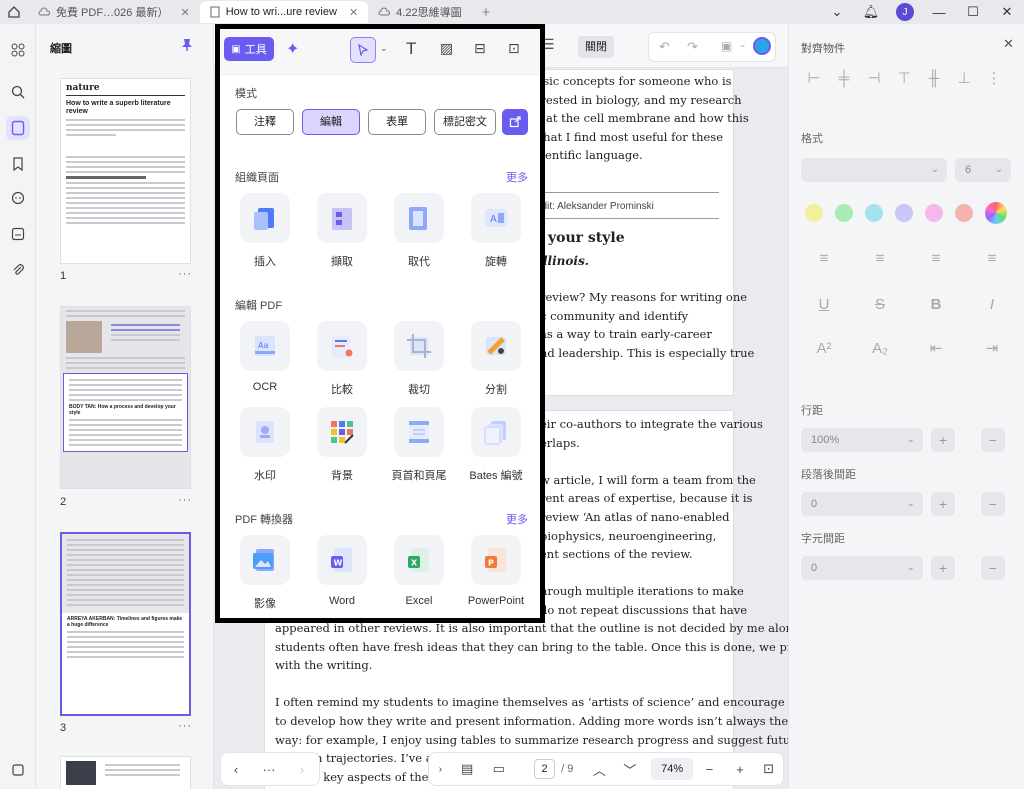 This screenshot has width=1024, height=789. Describe the element at coordinates (496, 231) in the screenshot. I see `tool-rotate: A 旋轉` at that location.